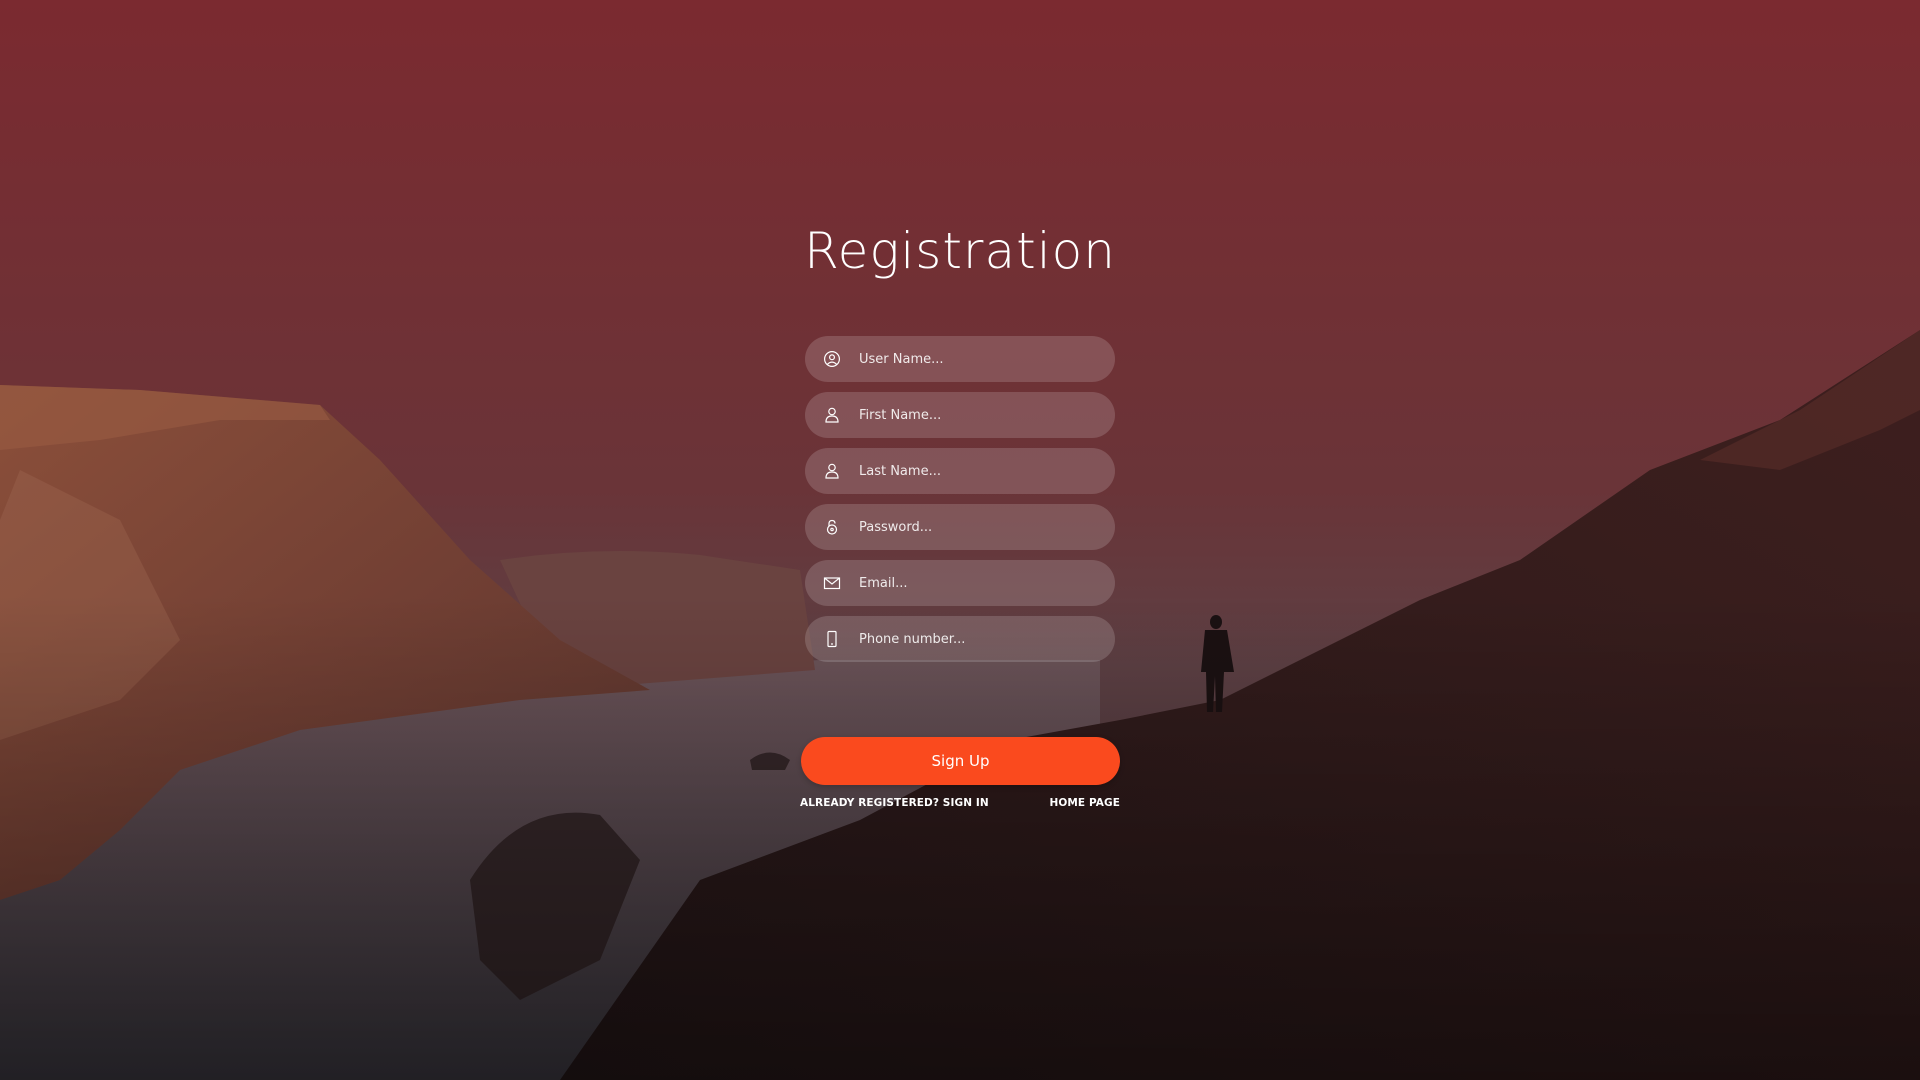  What do you see at coordinates (987, 471) in the screenshot?
I see `last-name-input` at bounding box center [987, 471].